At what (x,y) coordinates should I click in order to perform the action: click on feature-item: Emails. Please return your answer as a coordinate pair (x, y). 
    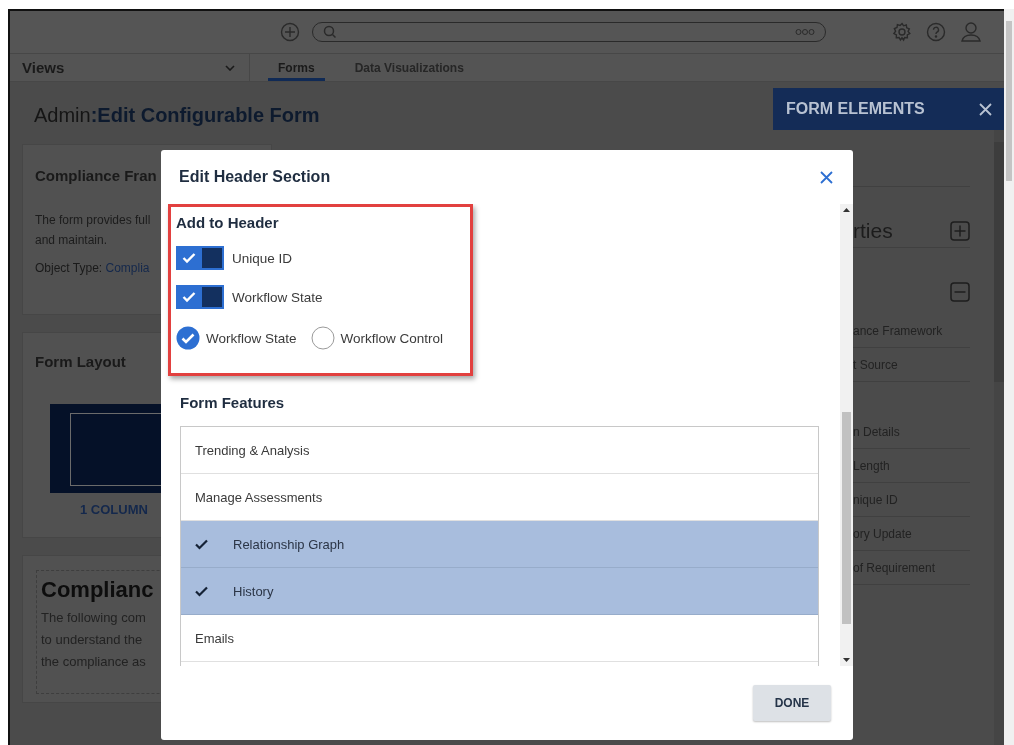
    Looking at the image, I should click on (499, 638).